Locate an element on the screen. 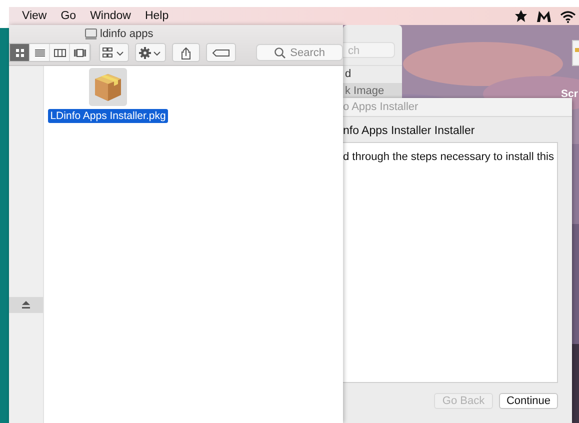 Image resolution: width=579 pixels, height=423 pixels. view-mode-button is located at coordinates (20, 52).